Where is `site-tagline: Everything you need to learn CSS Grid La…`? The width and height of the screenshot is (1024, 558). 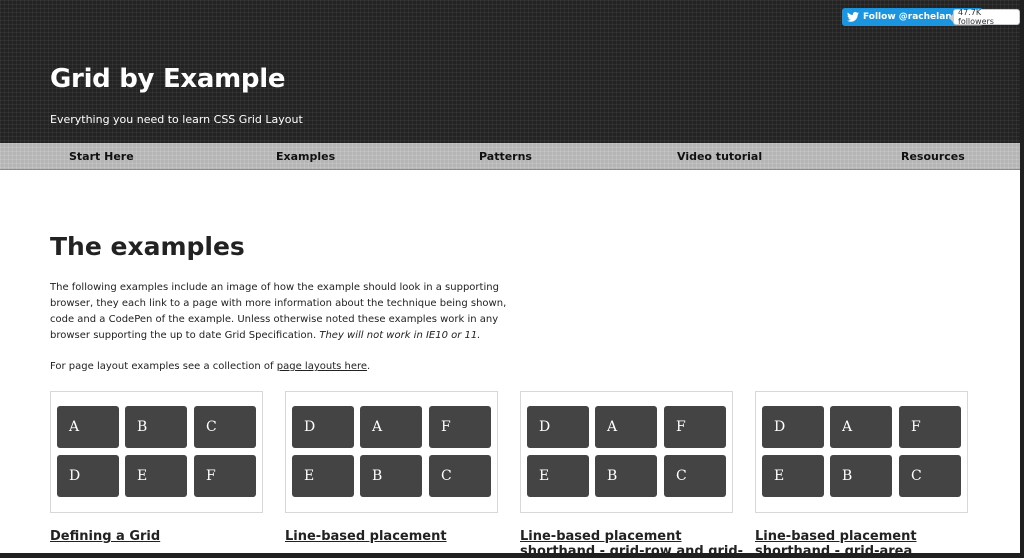
site-tagline: Everything you need to learn CSS Grid La… is located at coordinates (176, 119).